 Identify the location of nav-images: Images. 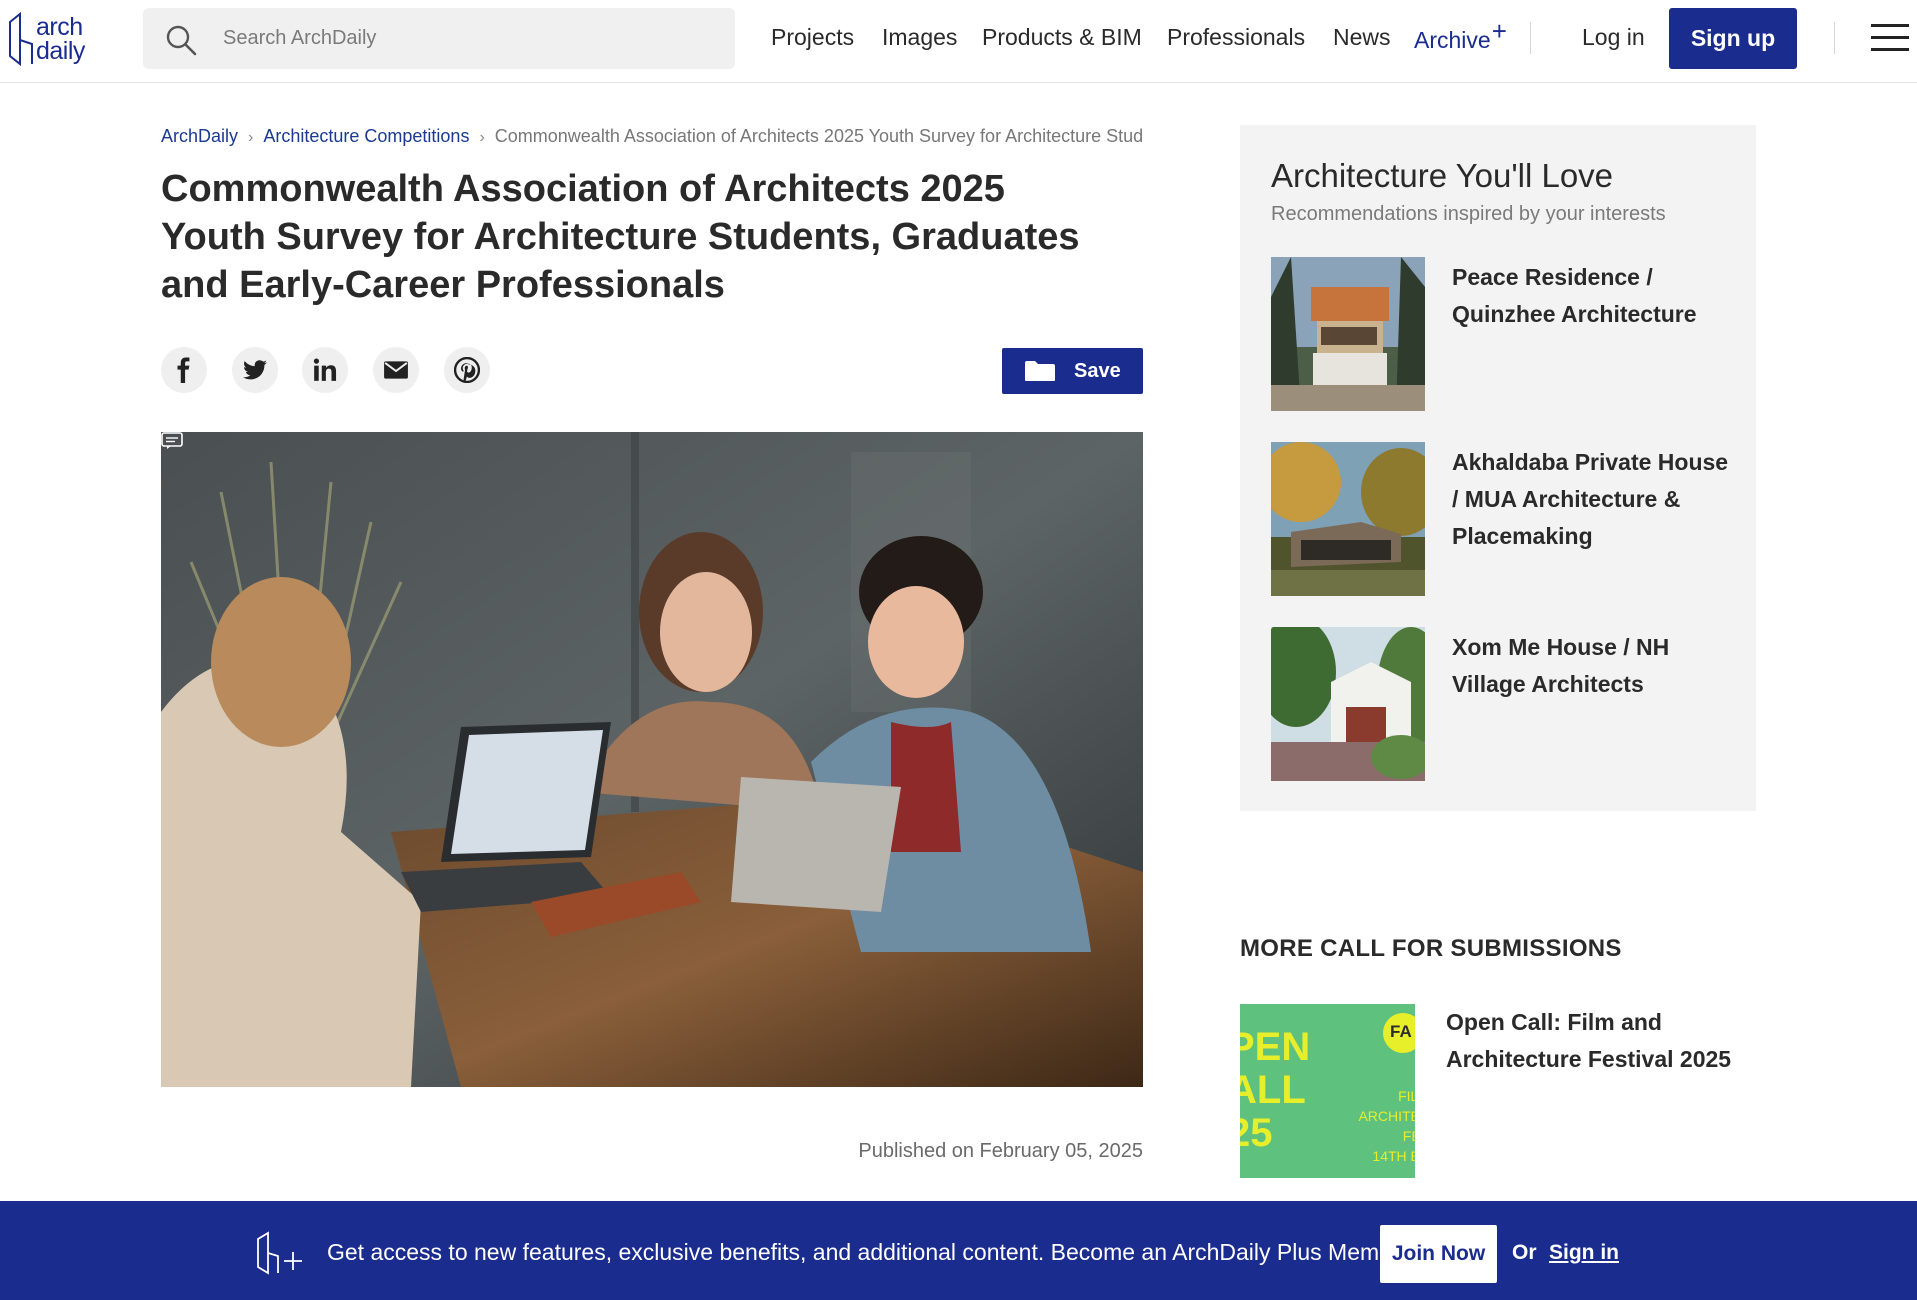
(919, 37).